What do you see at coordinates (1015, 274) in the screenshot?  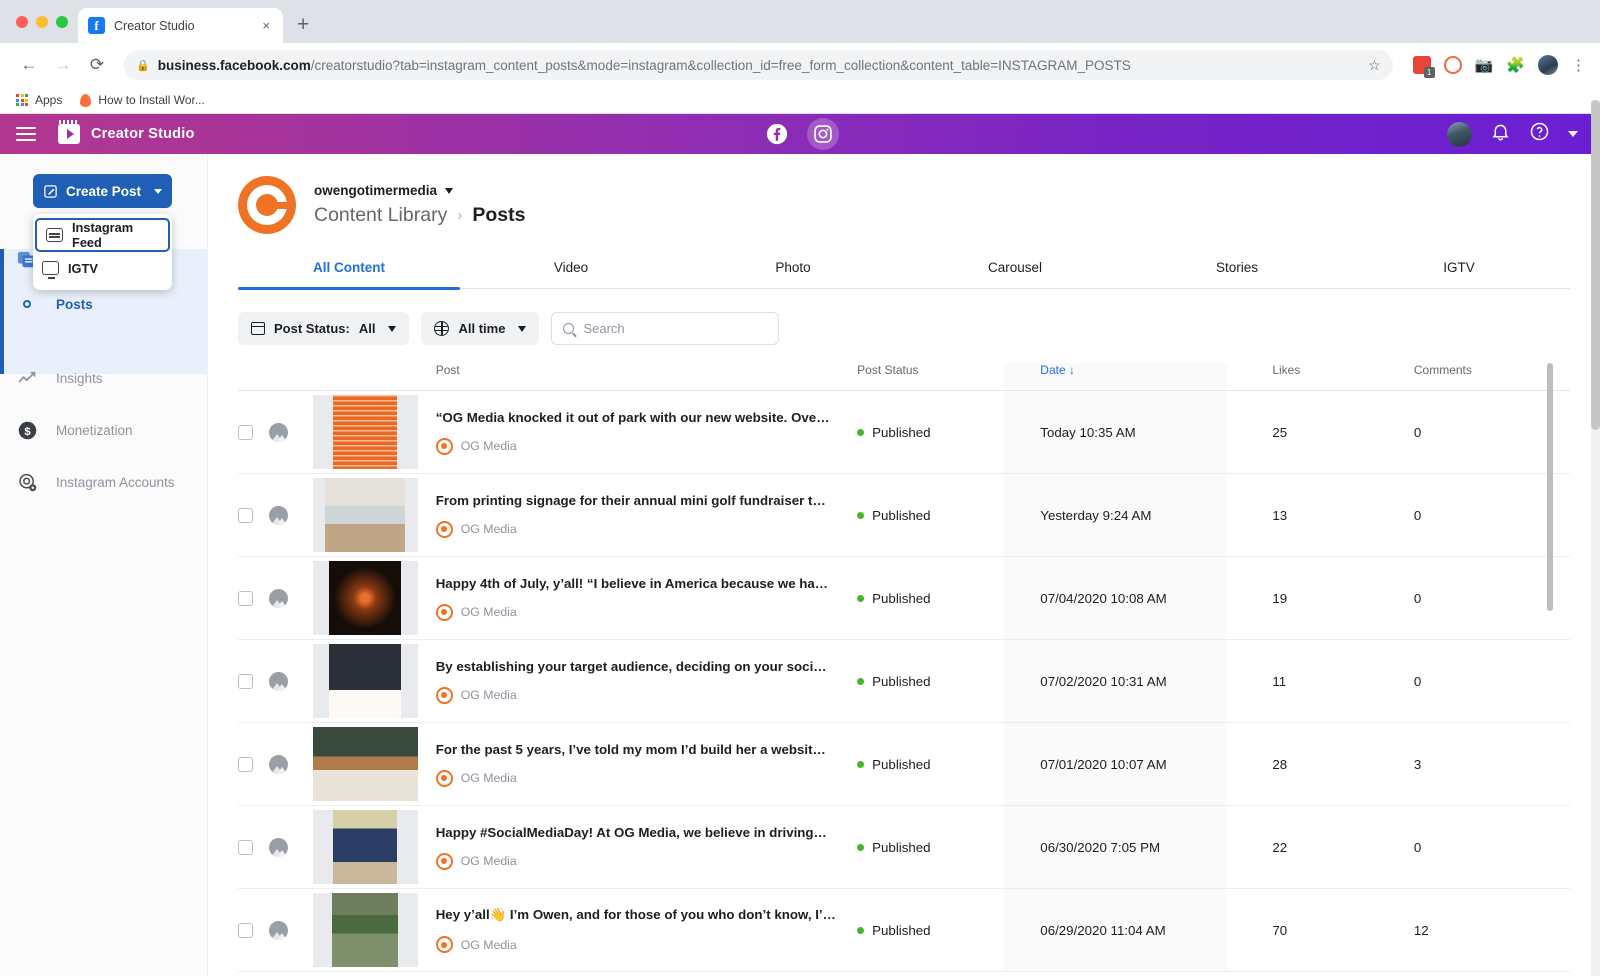 I see `tab-carousel: Carousel` at bounding box center [1015, 274].